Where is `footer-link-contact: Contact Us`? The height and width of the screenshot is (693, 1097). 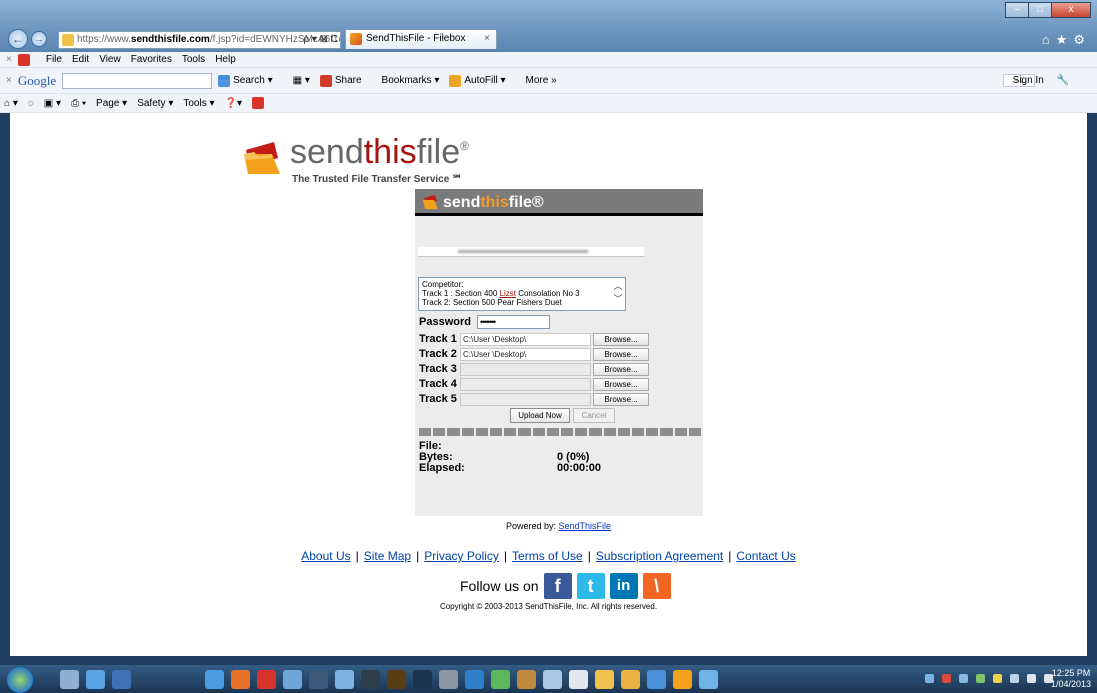 footer-link-contact: Contact Us is located at coordinates (765, 556).